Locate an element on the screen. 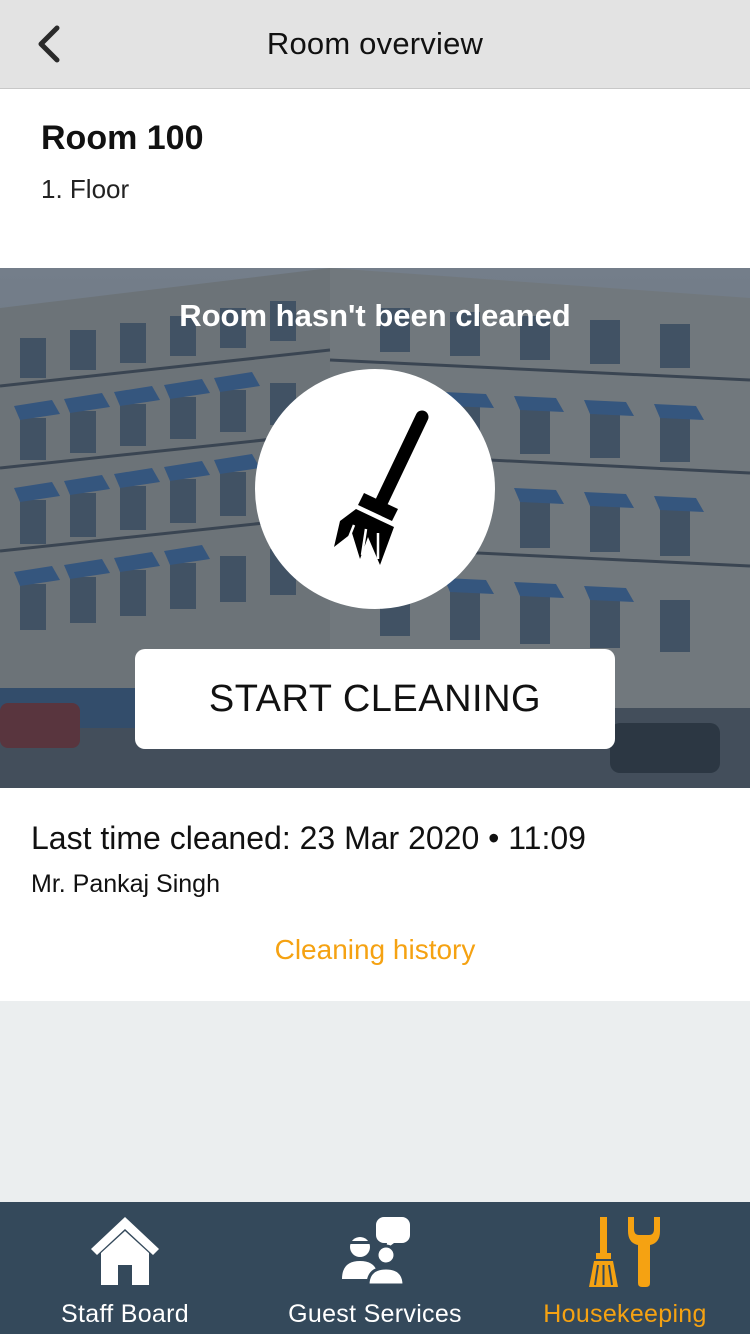  broom-badge is located at coordinates (375, 489).